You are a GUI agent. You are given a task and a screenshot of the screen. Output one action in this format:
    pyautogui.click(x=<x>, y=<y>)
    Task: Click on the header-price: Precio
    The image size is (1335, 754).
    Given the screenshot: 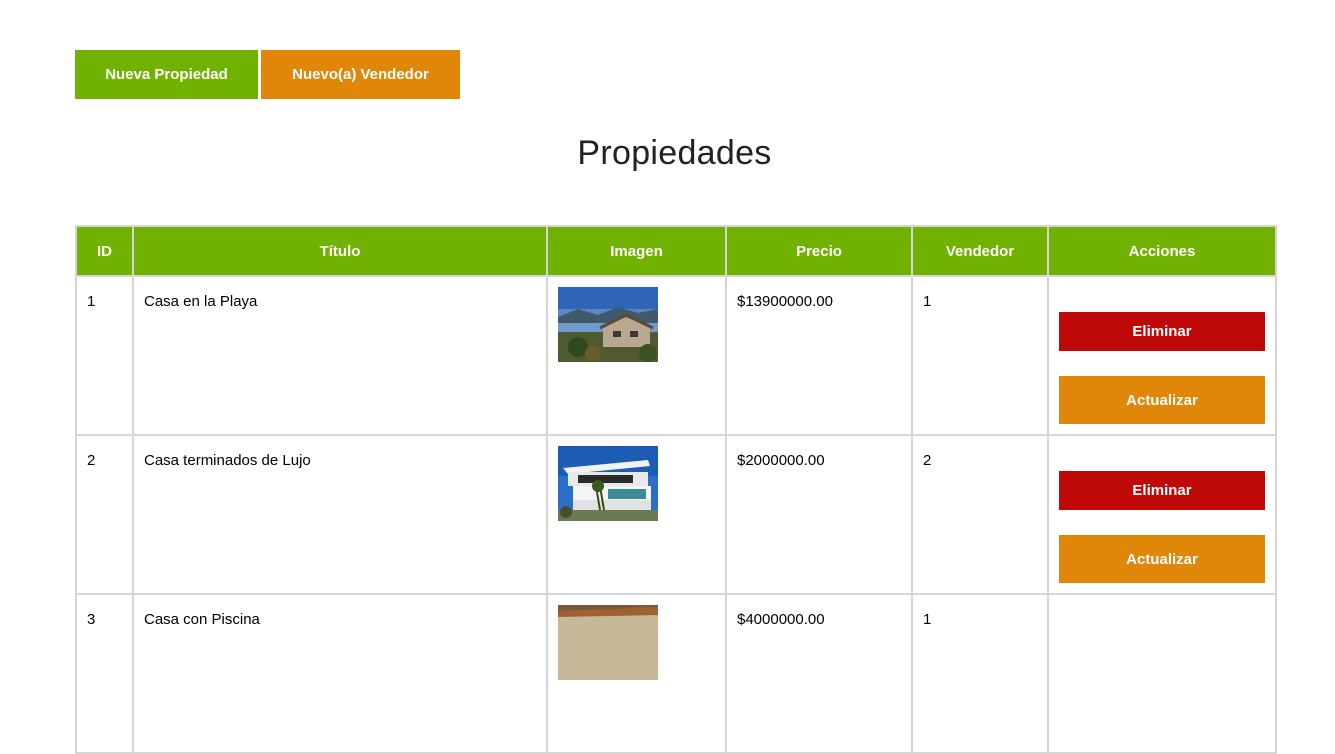 What is the action you would take?
    pyautogui.click(x=819, y=251)
    